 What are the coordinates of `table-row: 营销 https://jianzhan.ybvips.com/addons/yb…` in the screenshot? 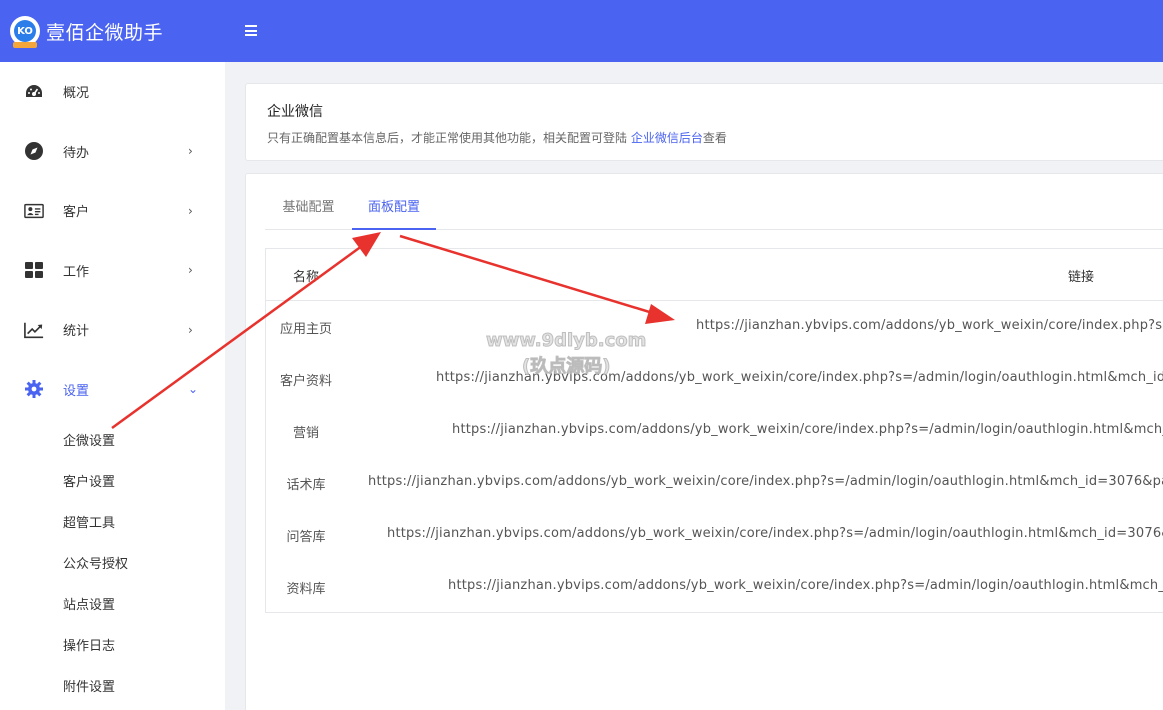 It's located at (714, 431).